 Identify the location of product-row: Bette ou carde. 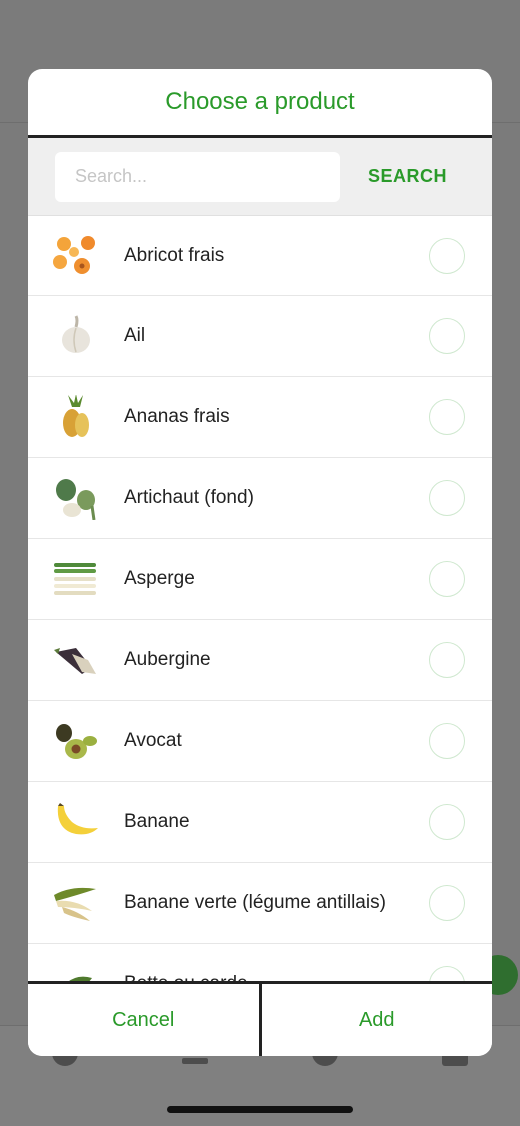
(260, 963).